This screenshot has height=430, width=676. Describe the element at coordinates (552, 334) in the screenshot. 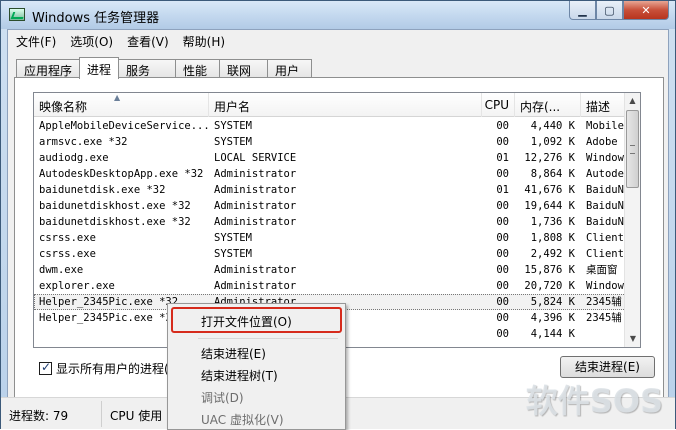

I see `cell-memory: 4,144 K` at that location.